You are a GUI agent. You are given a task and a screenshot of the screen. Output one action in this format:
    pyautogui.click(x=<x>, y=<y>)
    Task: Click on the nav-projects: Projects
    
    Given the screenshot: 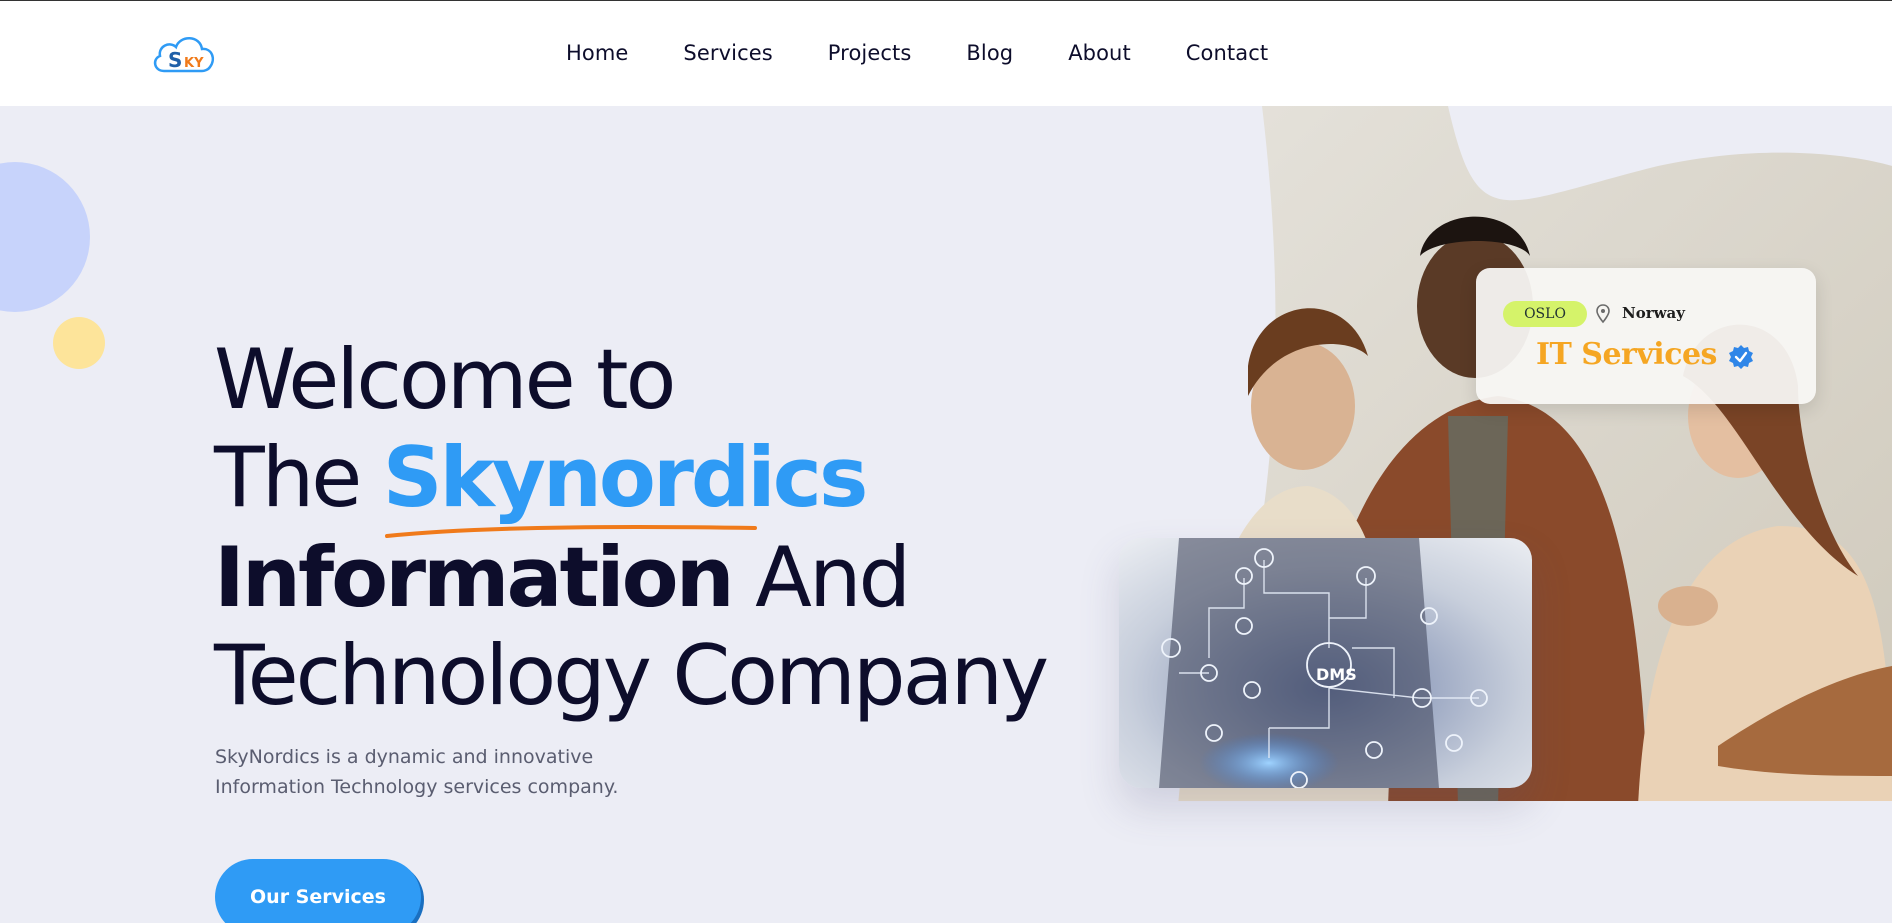 What is the action you would take?
    pyautogui.click(x=870, y=53)
    